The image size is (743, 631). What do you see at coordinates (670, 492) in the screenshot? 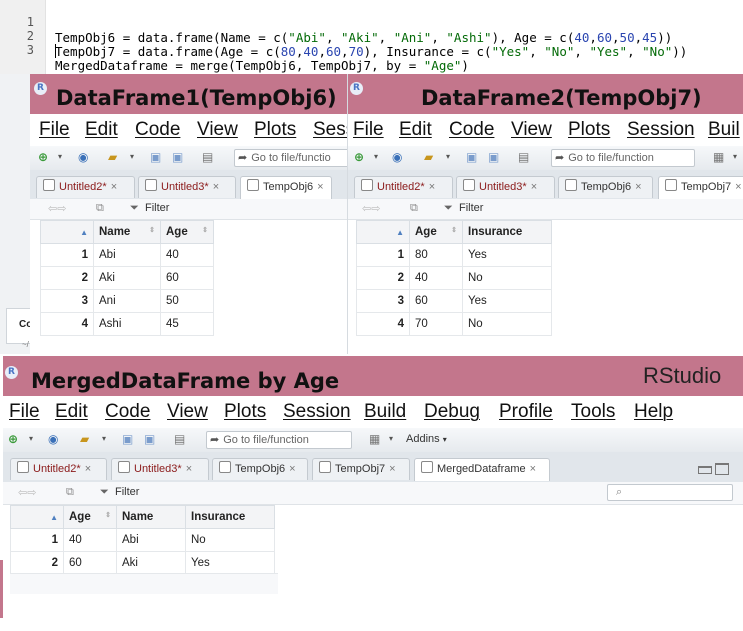
I see `search-input: ⌕` at bounding box center [670, 492].